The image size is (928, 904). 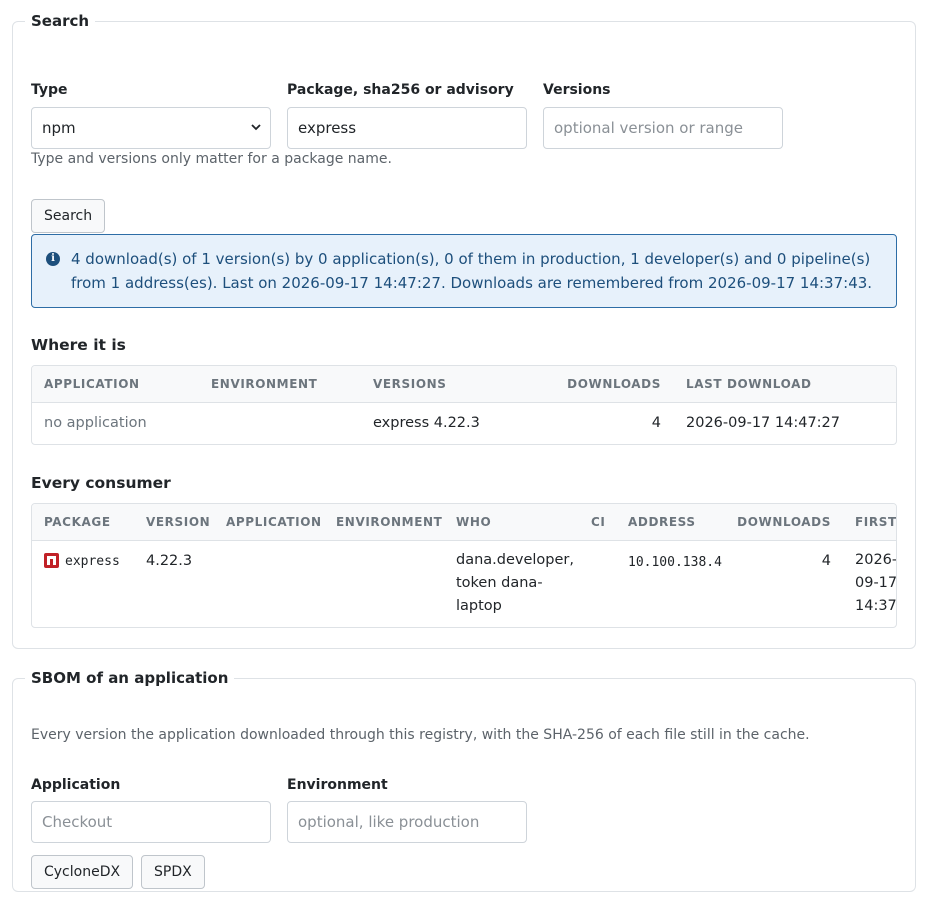 What do you see at coordinates (256, 127) in the screenshot?
I see `chevron-down-icon` at bounding box center [256, 127].